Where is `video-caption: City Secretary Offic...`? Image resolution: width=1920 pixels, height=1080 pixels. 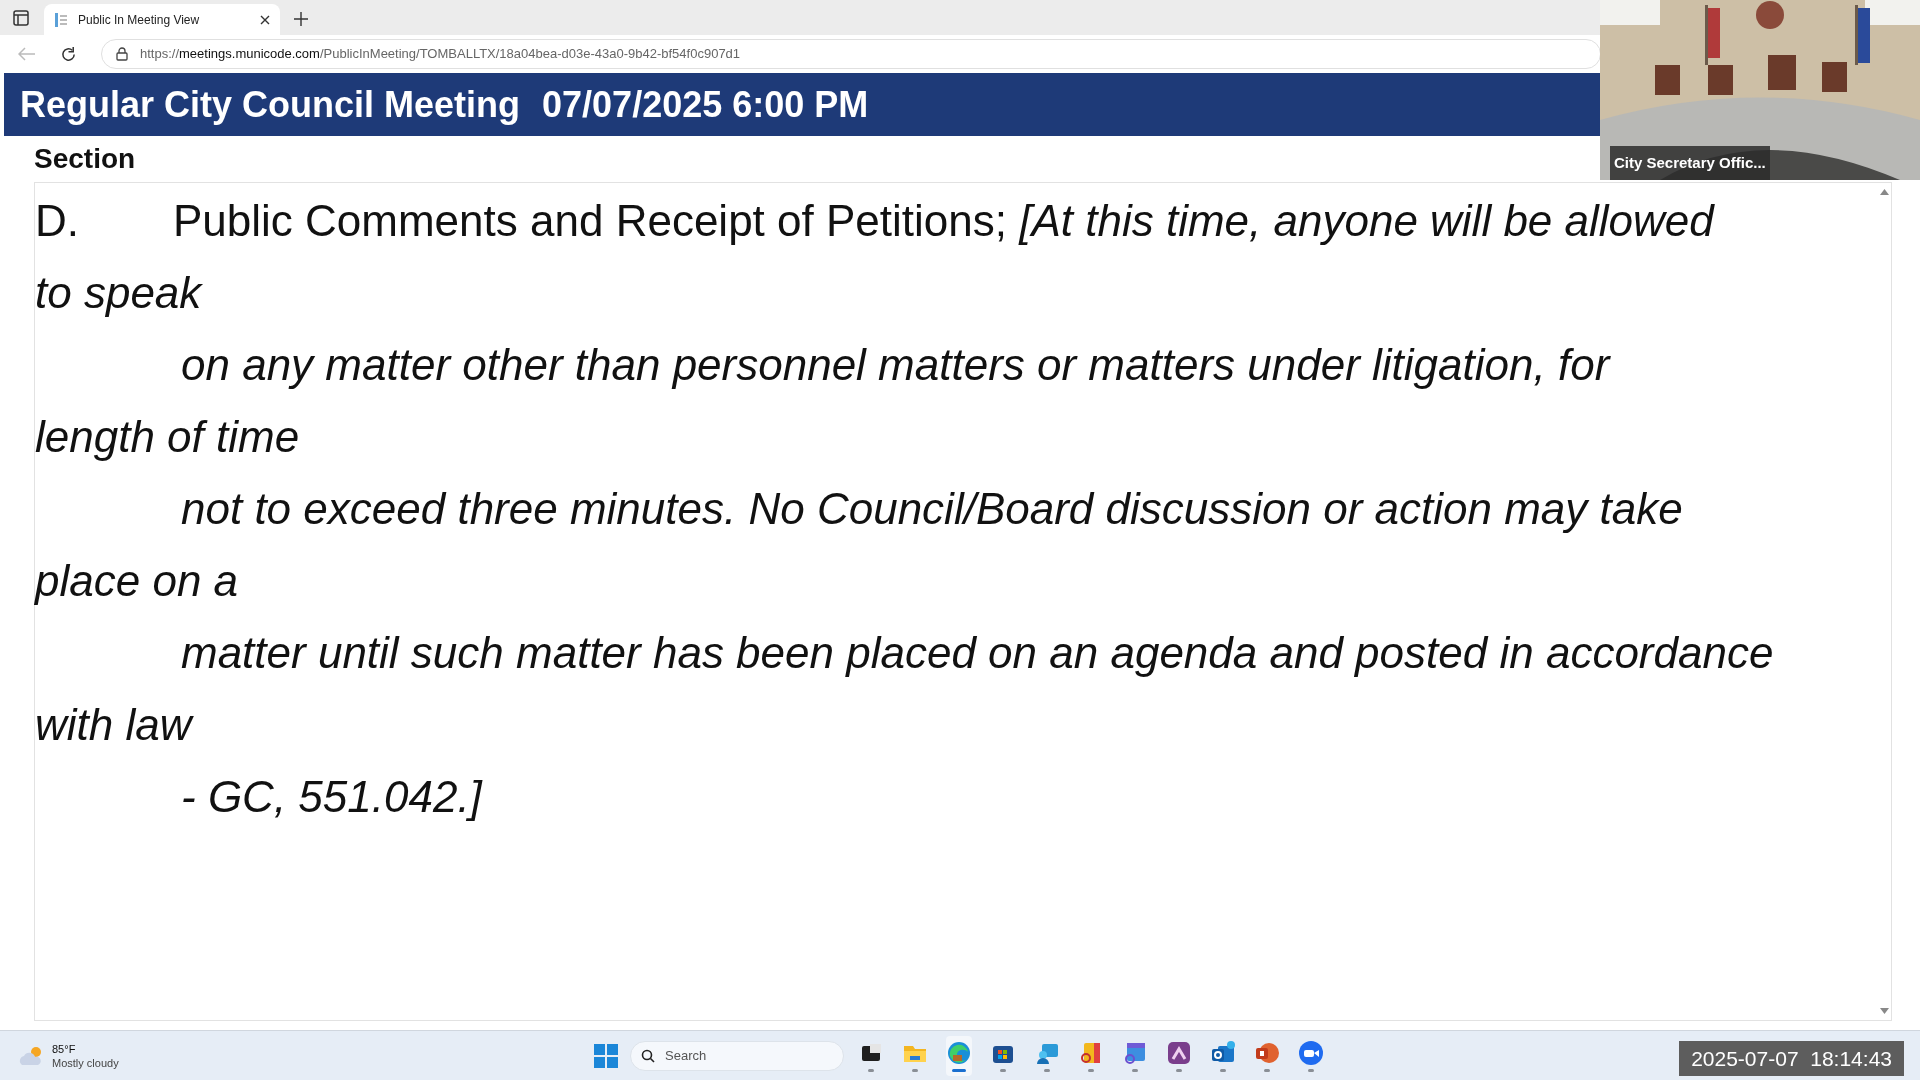 video-caption: City Secretary Offic... is located at coordinates (1690, 162).